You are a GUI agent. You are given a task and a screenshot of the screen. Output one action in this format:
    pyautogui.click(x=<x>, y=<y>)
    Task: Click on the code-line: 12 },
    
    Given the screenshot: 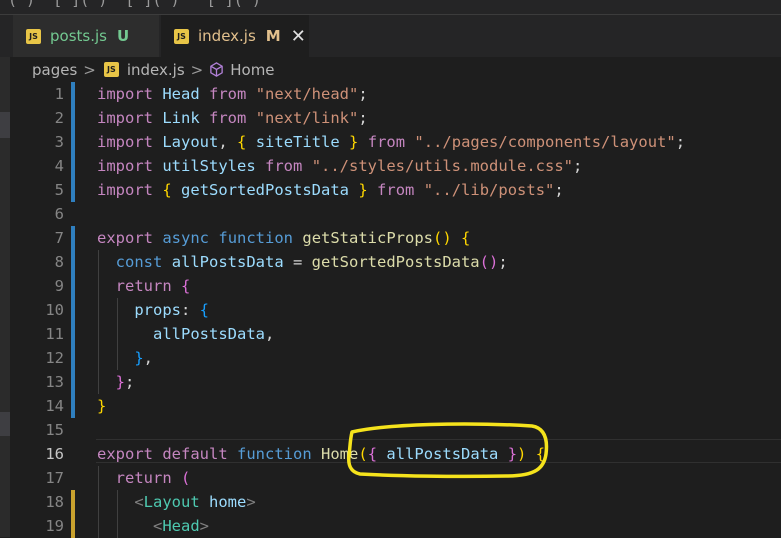 What is the action you would take?
    pyautogui.click(x=395, y=358)
    